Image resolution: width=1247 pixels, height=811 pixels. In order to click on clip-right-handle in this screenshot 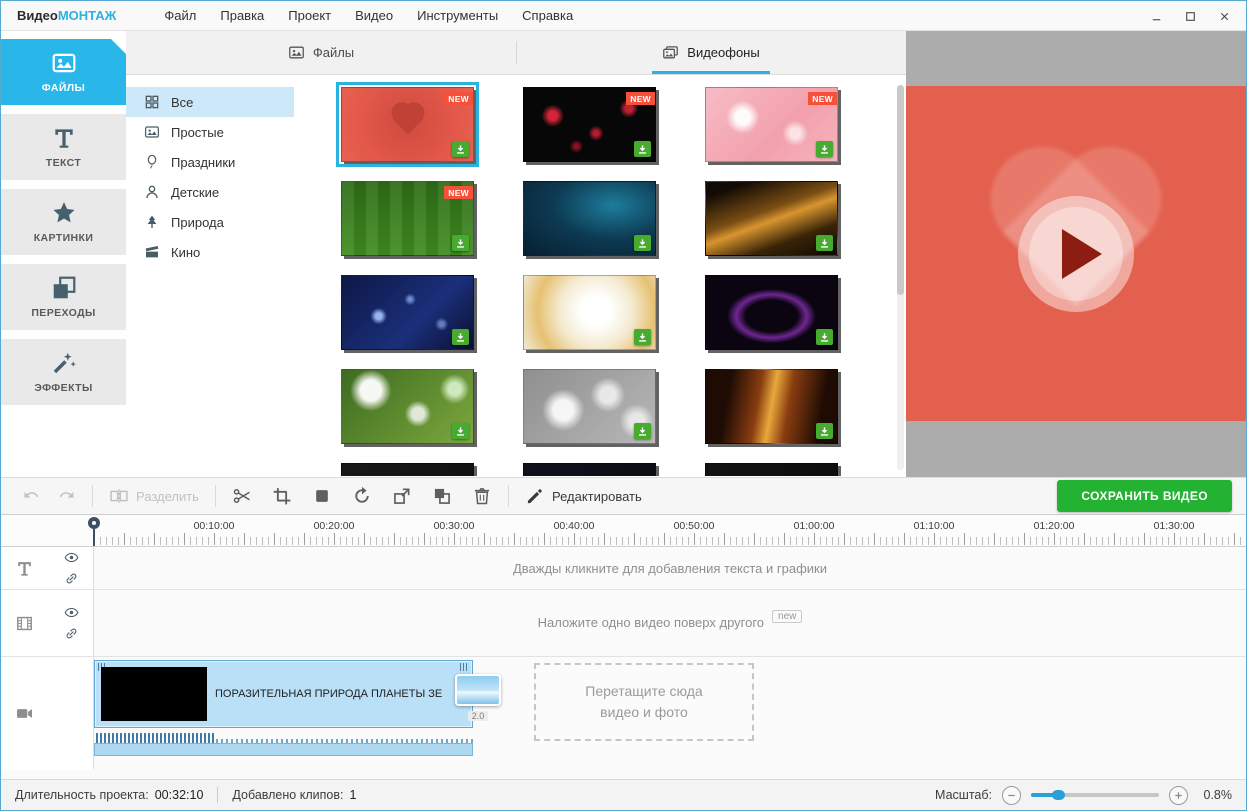, I will do `click(464, 667)`.